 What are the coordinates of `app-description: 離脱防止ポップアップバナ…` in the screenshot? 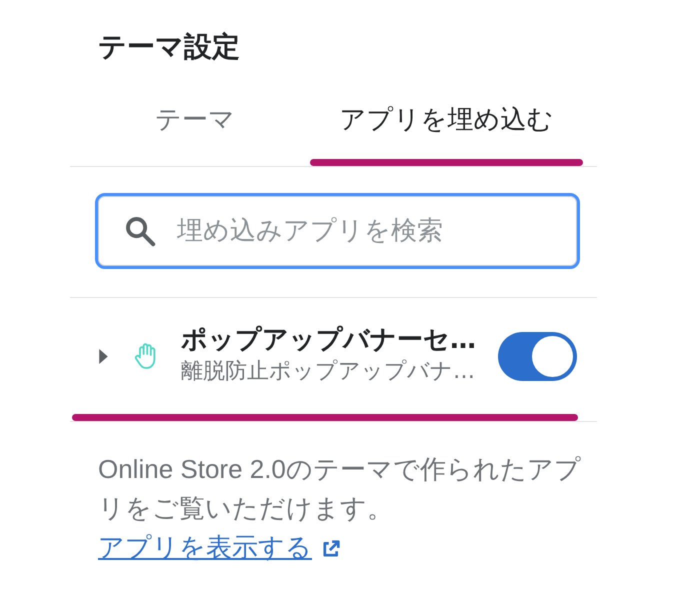 It's located at (328, 372).